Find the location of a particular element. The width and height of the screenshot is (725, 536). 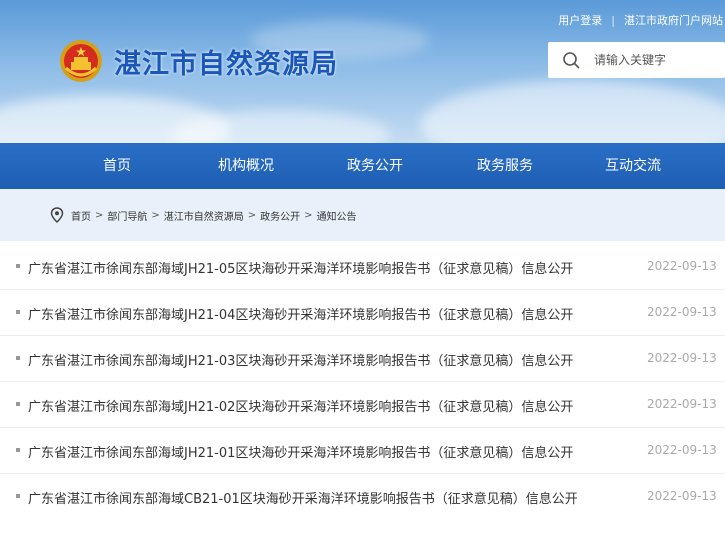

site-logo: 湛江市自然资源局 is located at coordinates (198, 61).